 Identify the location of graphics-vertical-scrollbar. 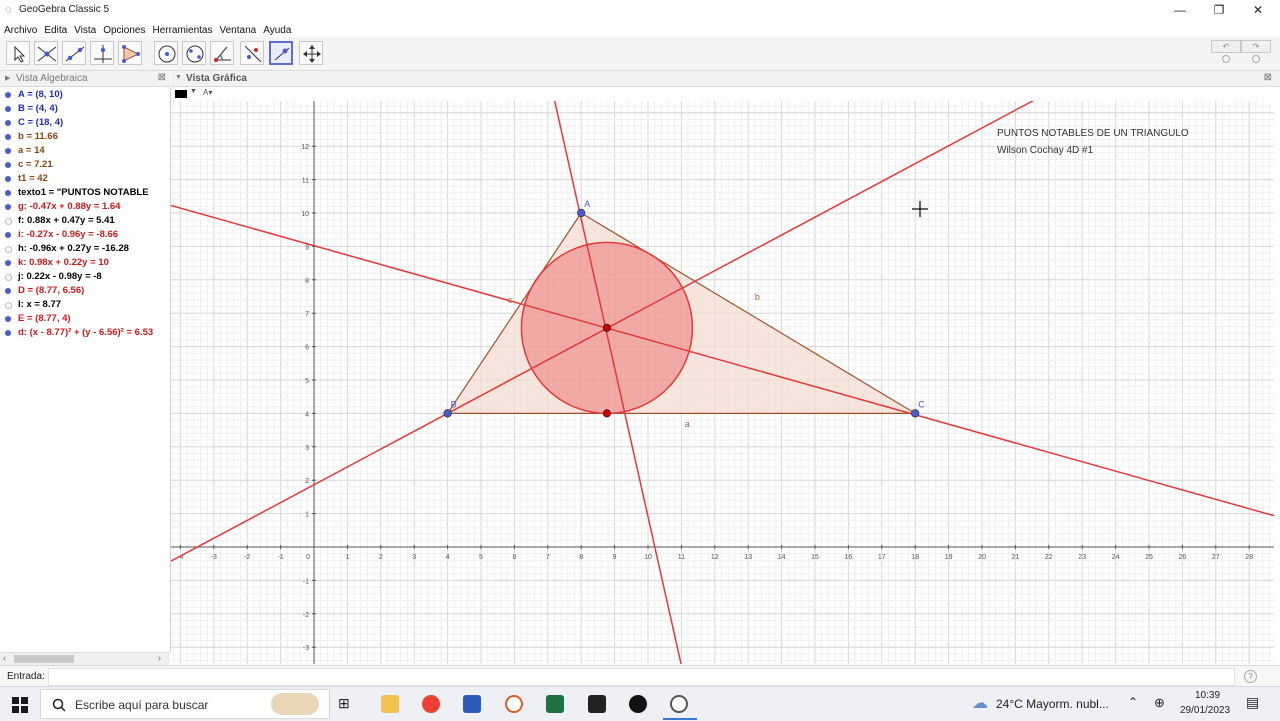
(1277, 375).